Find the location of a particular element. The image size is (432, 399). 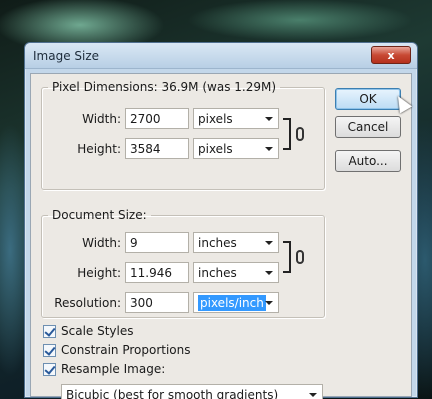

pixel-width-input: 2700 is located at coordinates (157, 118).